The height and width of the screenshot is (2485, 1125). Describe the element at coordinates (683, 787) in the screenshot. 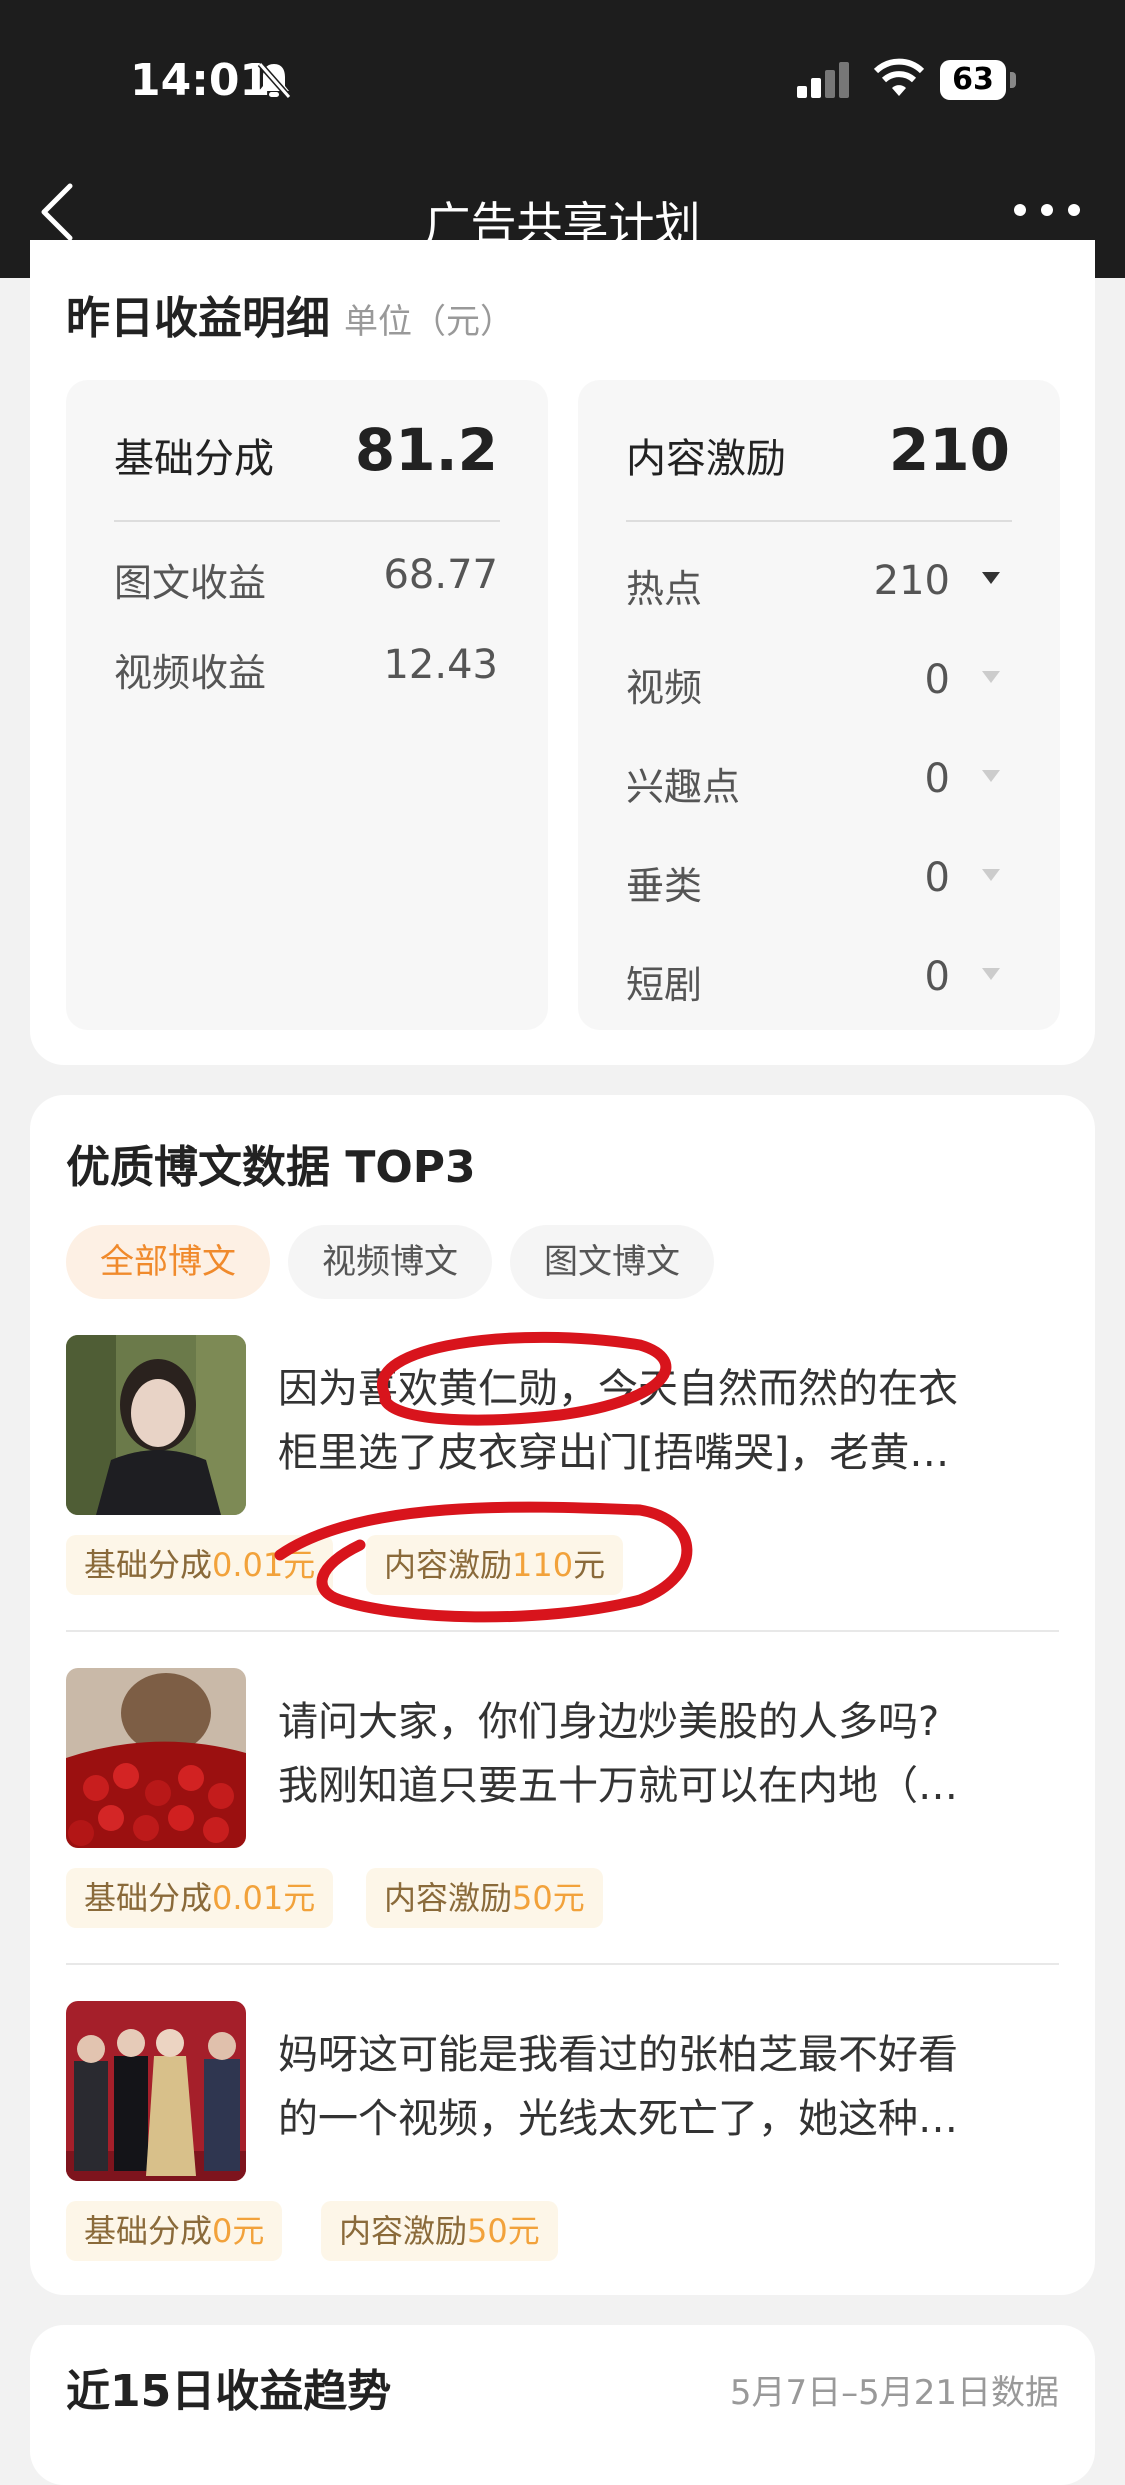

I see `incentive-row-label: 兴趣点` at that location.